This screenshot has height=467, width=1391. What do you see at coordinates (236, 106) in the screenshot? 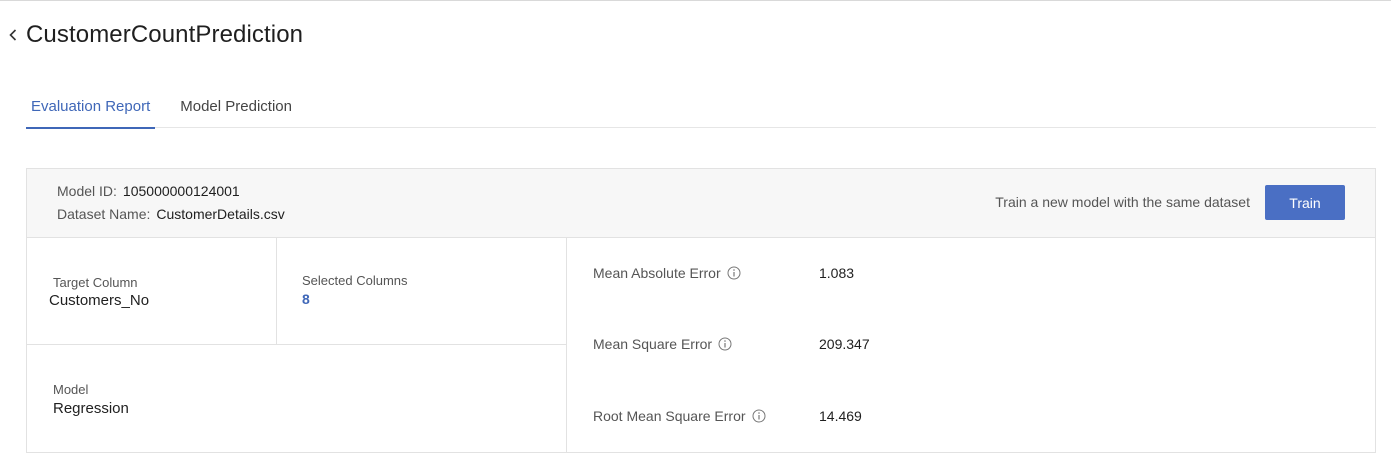
I see `tab-model-prediction: Model Prediction` at bounding box center [236, 106].